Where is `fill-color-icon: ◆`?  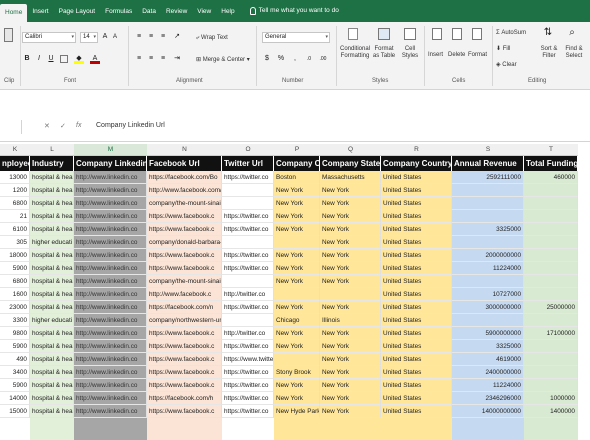
fill-color-icon: ◆ is located at coordinates (79, 59).